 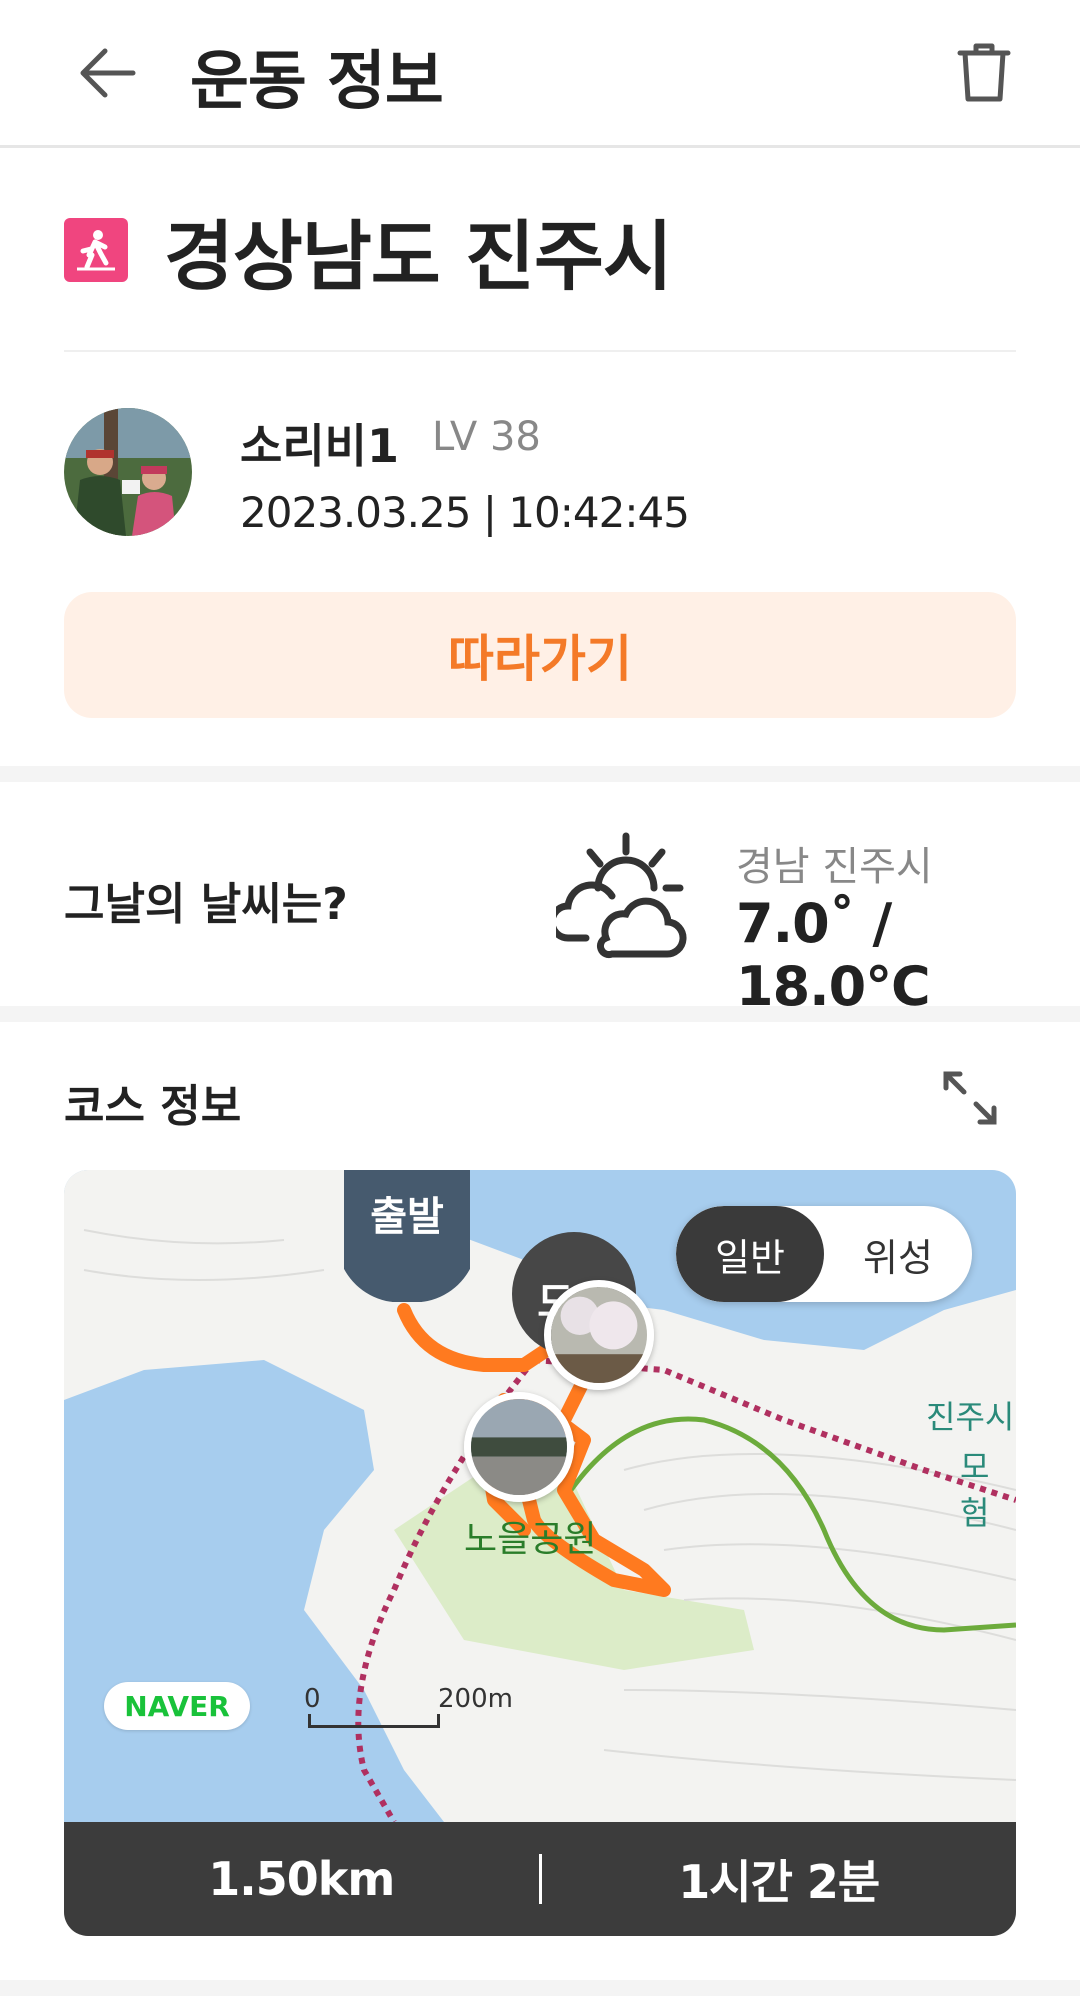 What do you see at coordinates (96, 250) in the screenshot?
I see `walking-icon` at bounding box center [96, 250].